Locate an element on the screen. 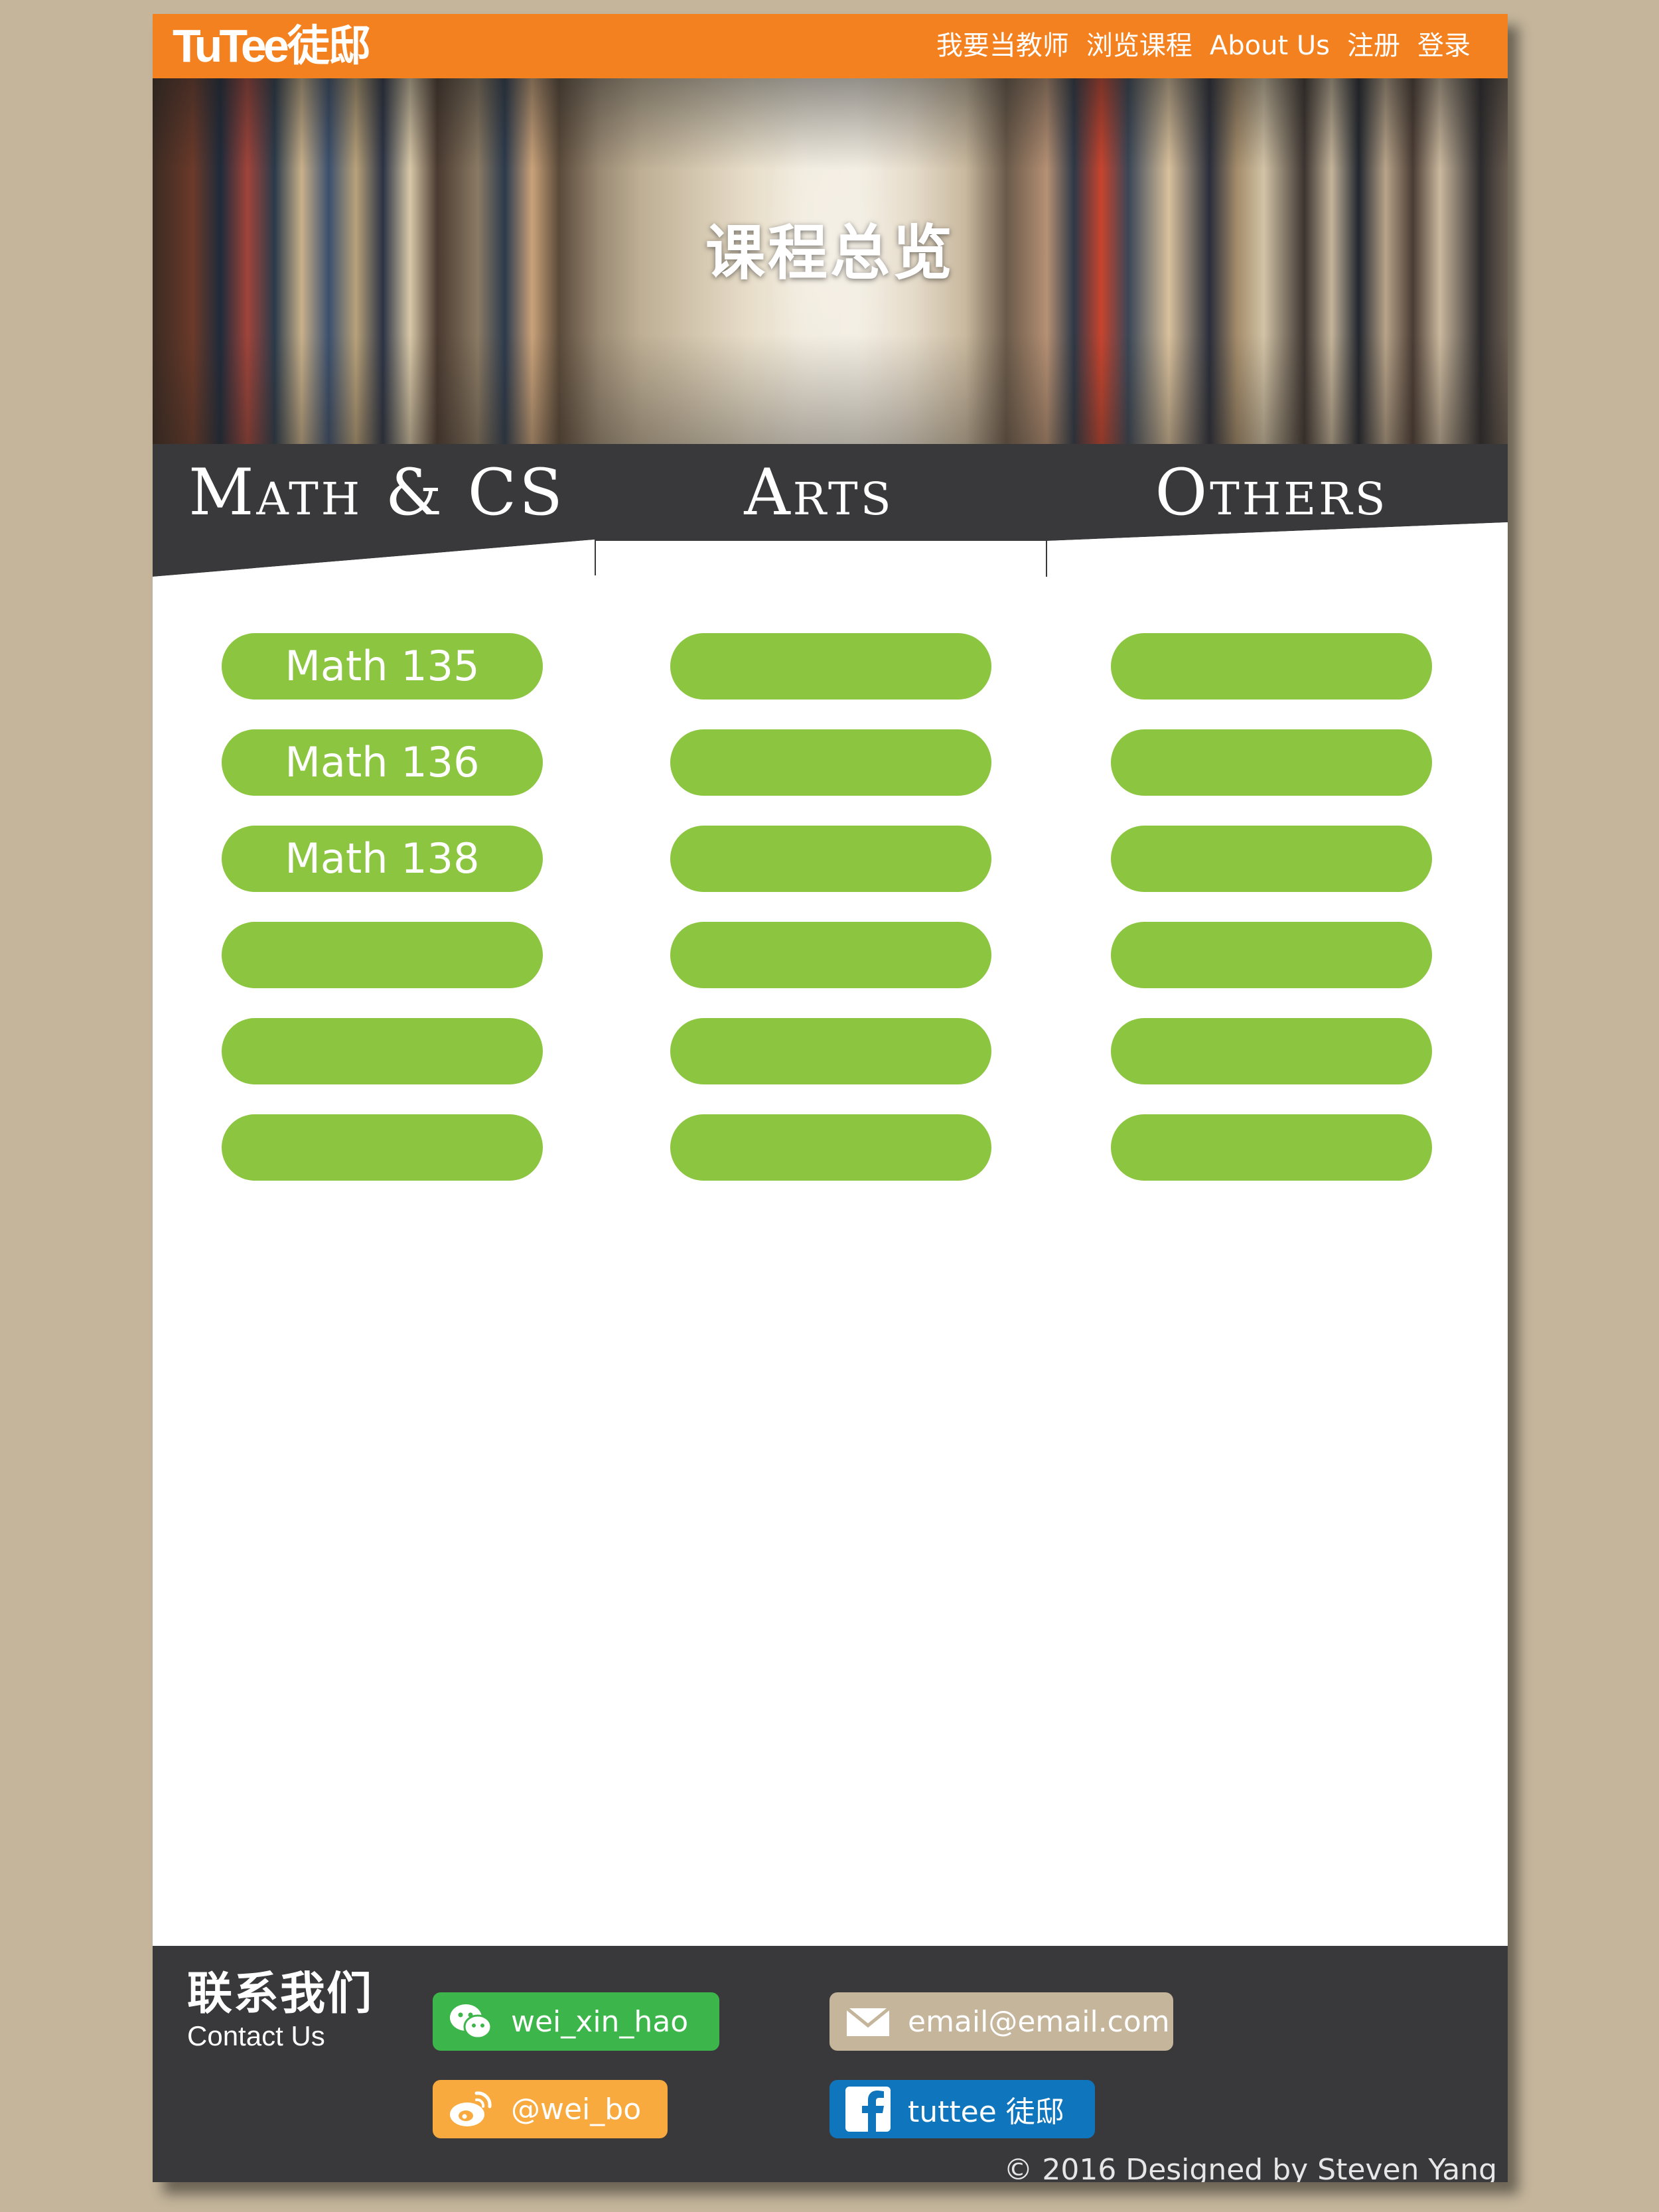 Image resolution: width=1659 pixels, height=2212 pixels. email-address: email@email.com is located at coordinates (1039, 2022).